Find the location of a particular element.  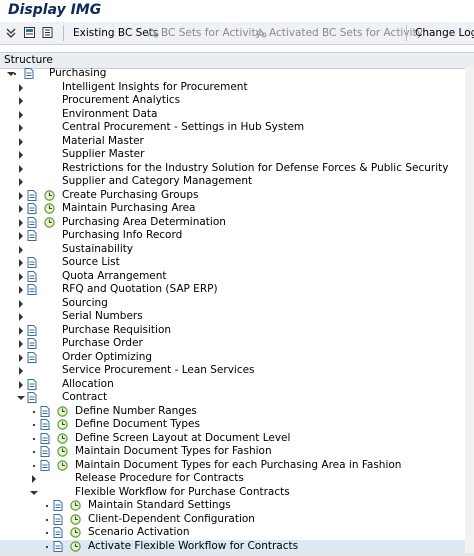

tree-row: Contract is located at coordinates (237, 398).